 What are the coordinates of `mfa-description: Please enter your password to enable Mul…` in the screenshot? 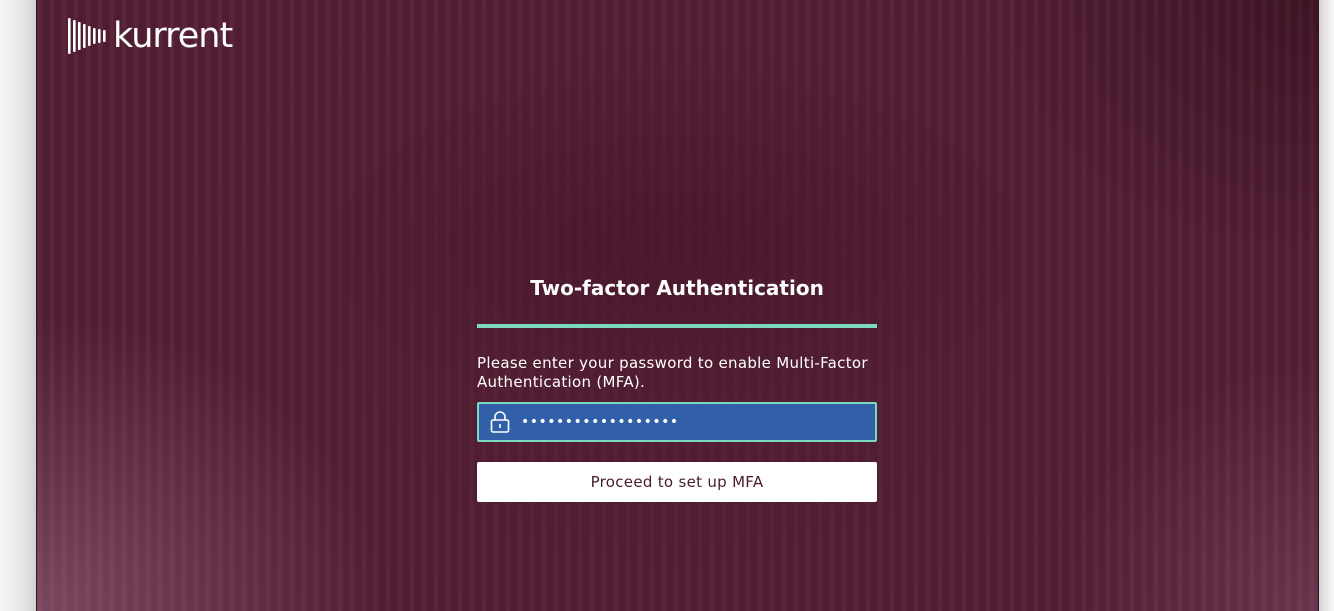 It's located at (672, 372).